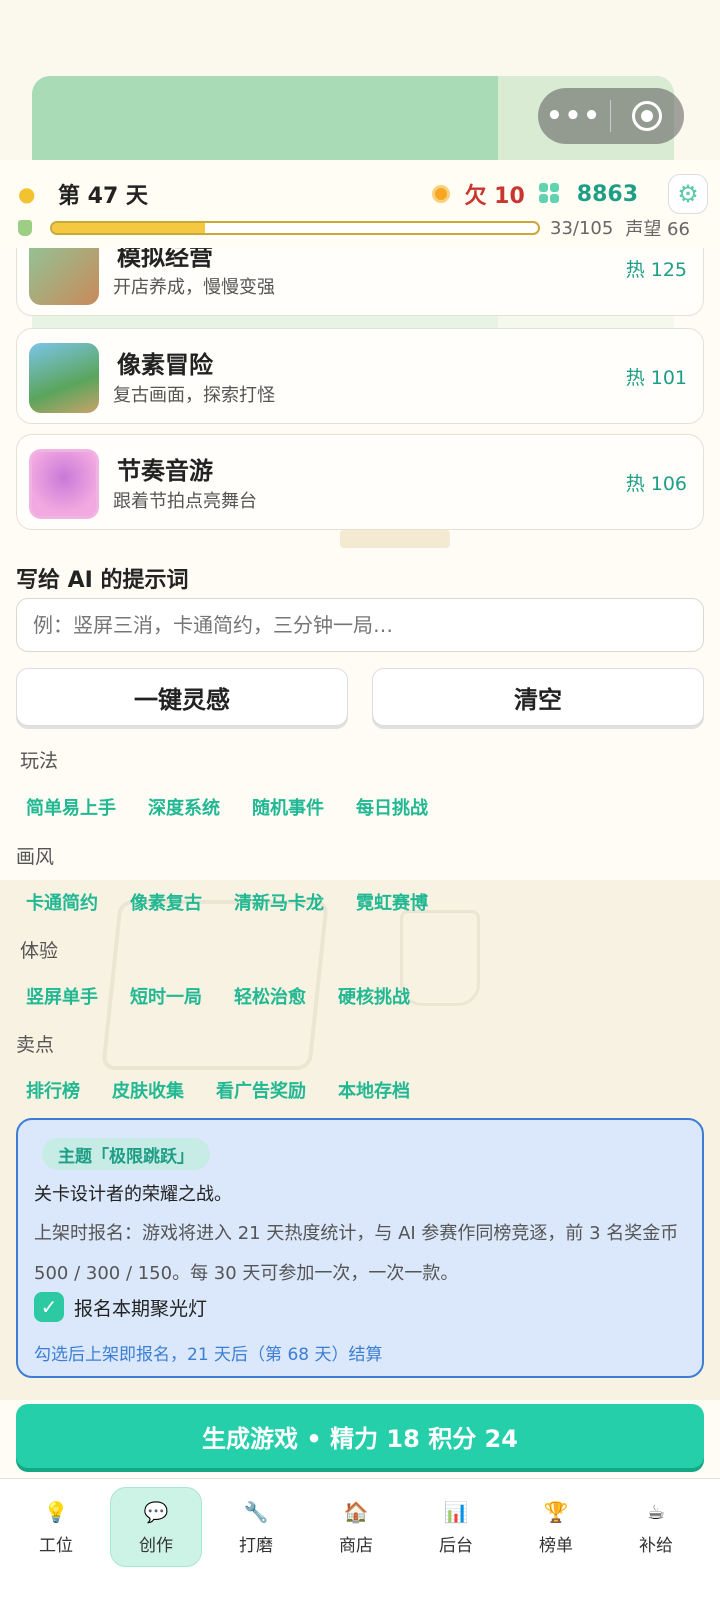  Describe the element at coordinates (261, 1090) in the screenshot. I see `tag-chip: 看广告奖励` at that location.